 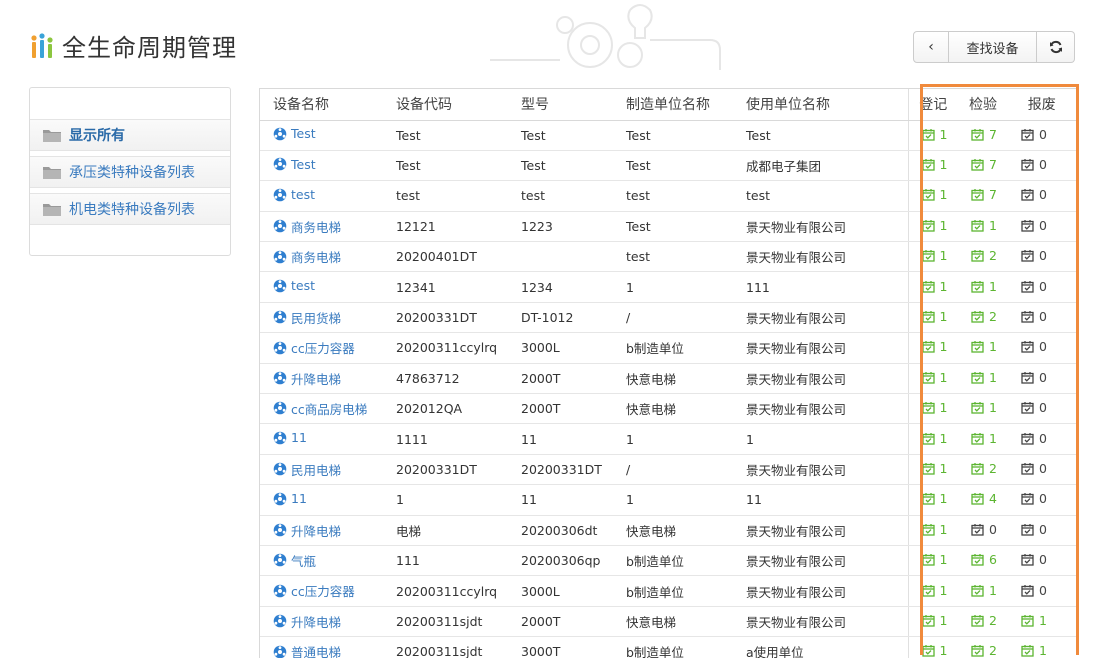 What do you see at coordinates (321, 470) in the screenshot?
I see `cell-name: 民用电梯` at bounding box center [321, 470].